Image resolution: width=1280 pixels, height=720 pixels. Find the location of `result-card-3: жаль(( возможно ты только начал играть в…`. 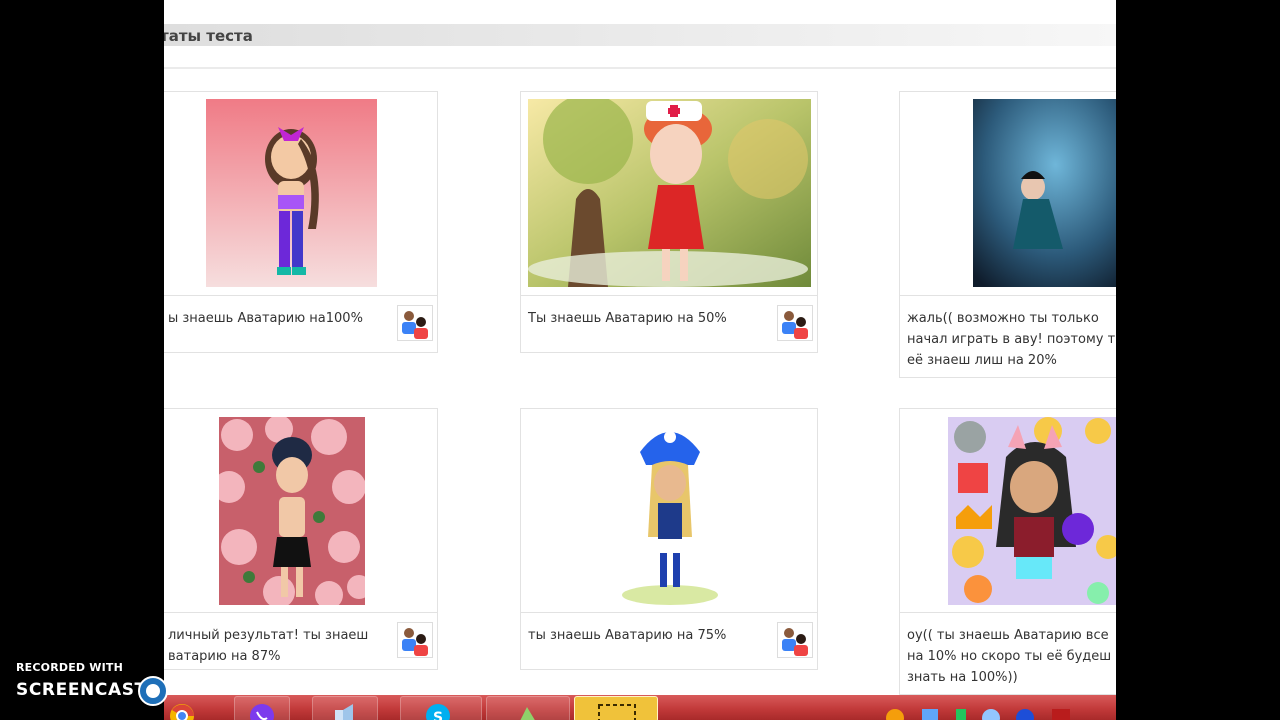

result-card-3: жаль(( возможно ты только начал играть в… is located at coordinates (1007, 234).